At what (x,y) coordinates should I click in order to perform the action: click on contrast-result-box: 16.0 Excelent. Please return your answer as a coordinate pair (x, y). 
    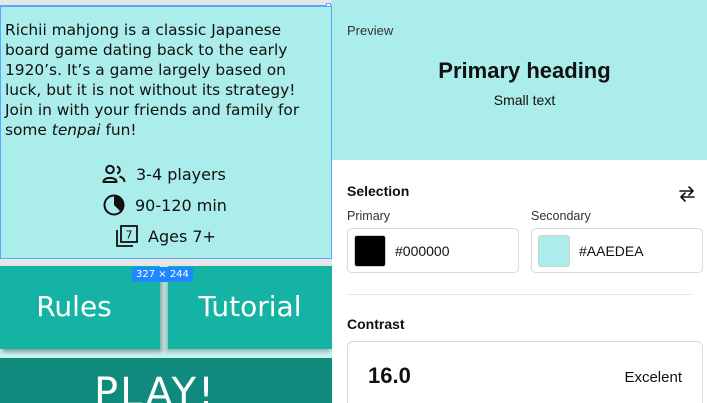
    Looking at the image, I should click on (525, 372).